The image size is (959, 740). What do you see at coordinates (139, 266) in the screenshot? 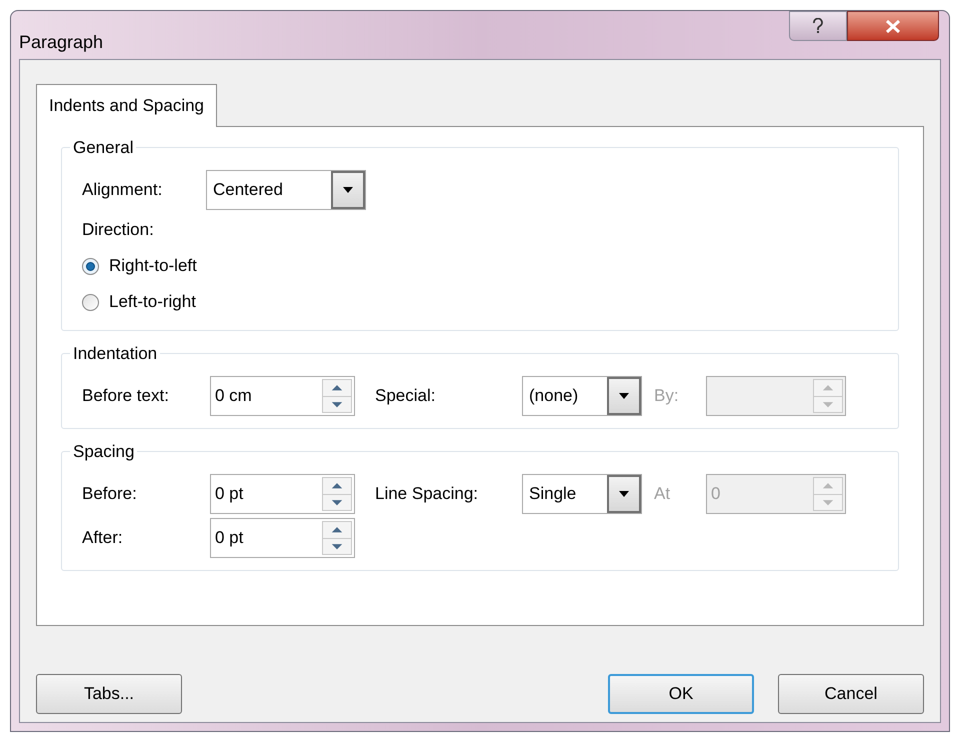
I see `radio-option: Right-to-left` at bounding box center [139, 266].